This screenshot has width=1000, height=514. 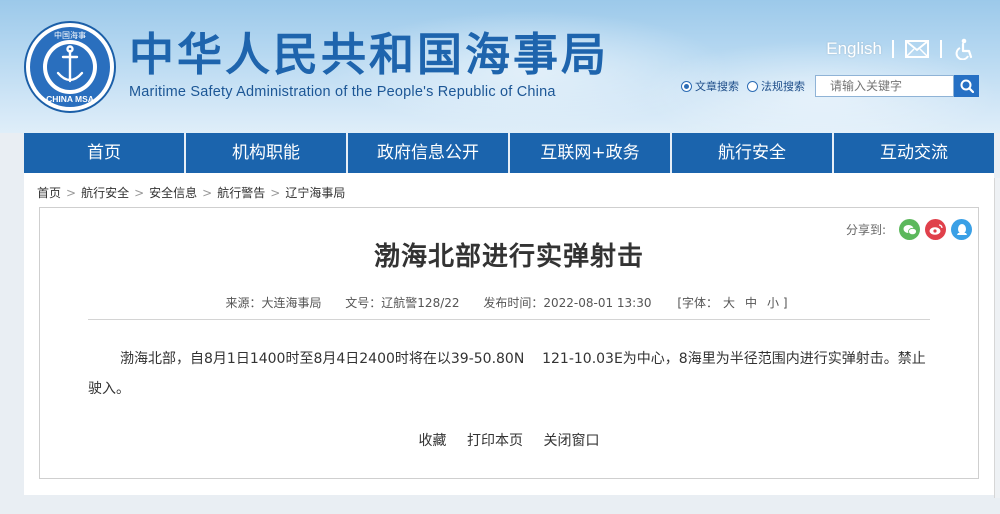 I want to click on search-bar: 文章搜索 法规搜索, so click(x=830, y=86).